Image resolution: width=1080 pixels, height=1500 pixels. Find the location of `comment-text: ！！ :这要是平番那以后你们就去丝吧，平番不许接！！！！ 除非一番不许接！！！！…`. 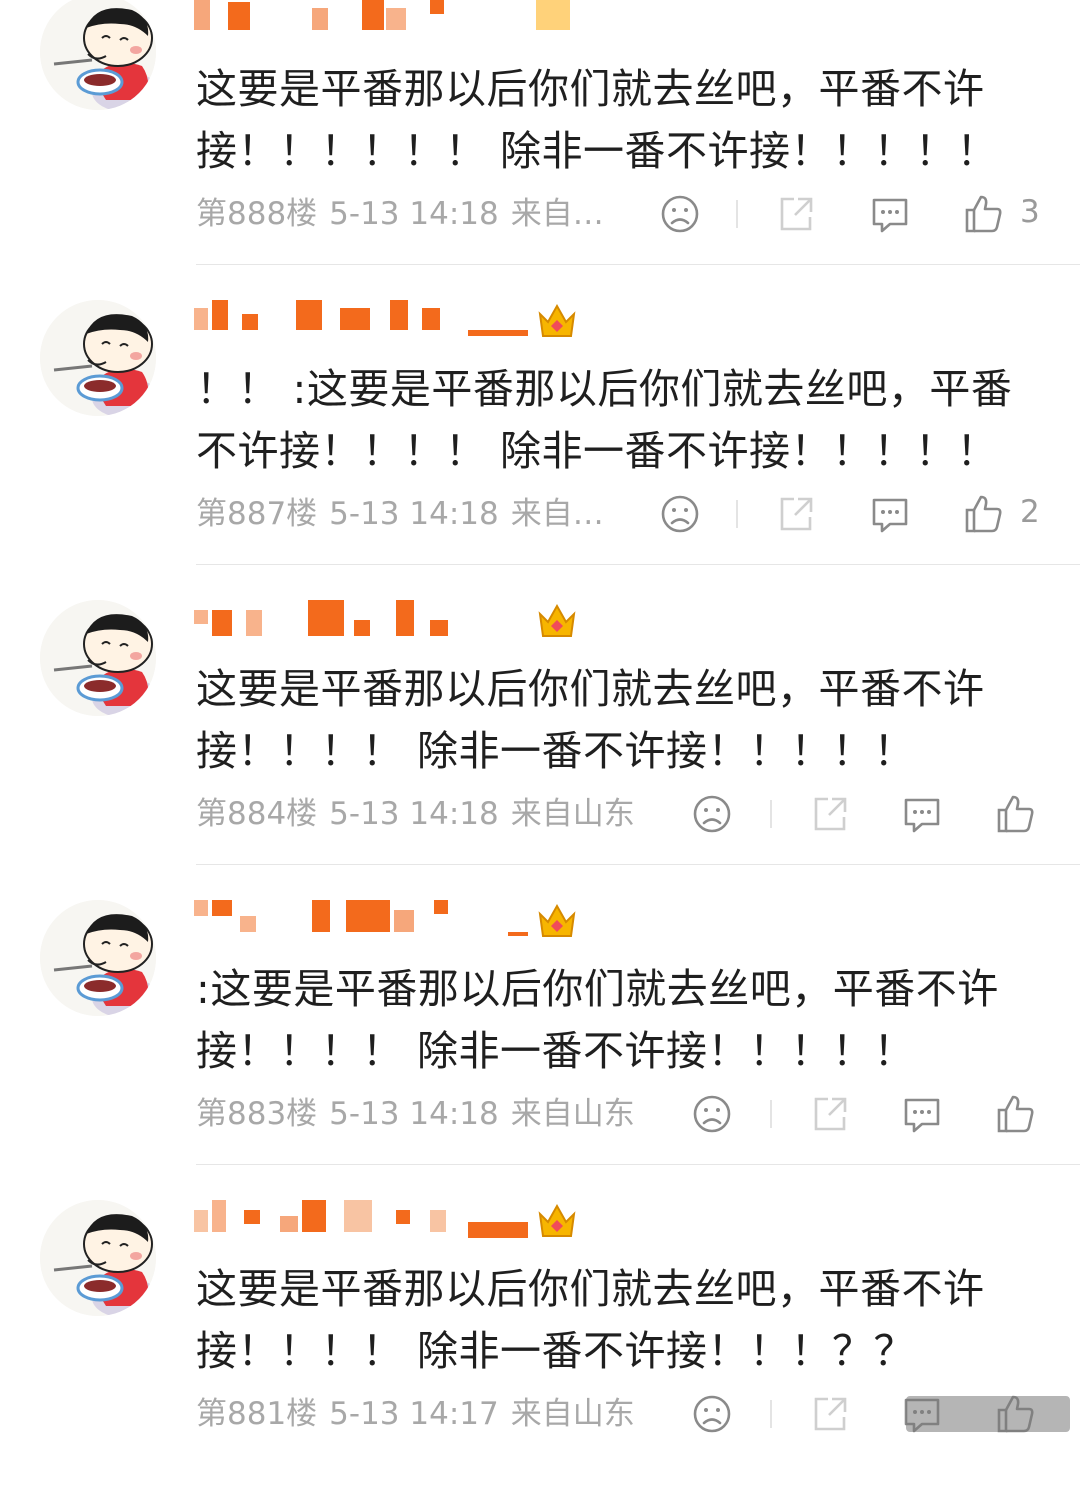

comment-text: ！！ :这要是平番那以后你们就去丝吧，平番不许接！！！！ 除非一番不许接！！！！… is located at coordinates (604, 420).